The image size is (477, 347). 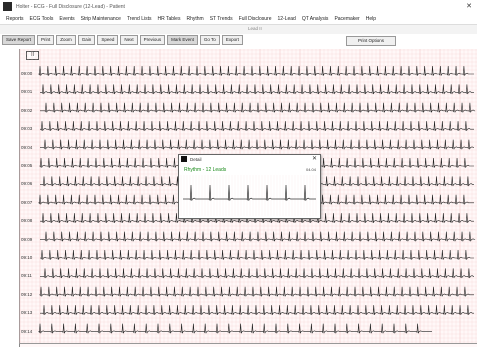 What do you see at coordinates (27, 202) in the screenshot?
I see `time-label: 09:07` at bounding box center [27, 202].